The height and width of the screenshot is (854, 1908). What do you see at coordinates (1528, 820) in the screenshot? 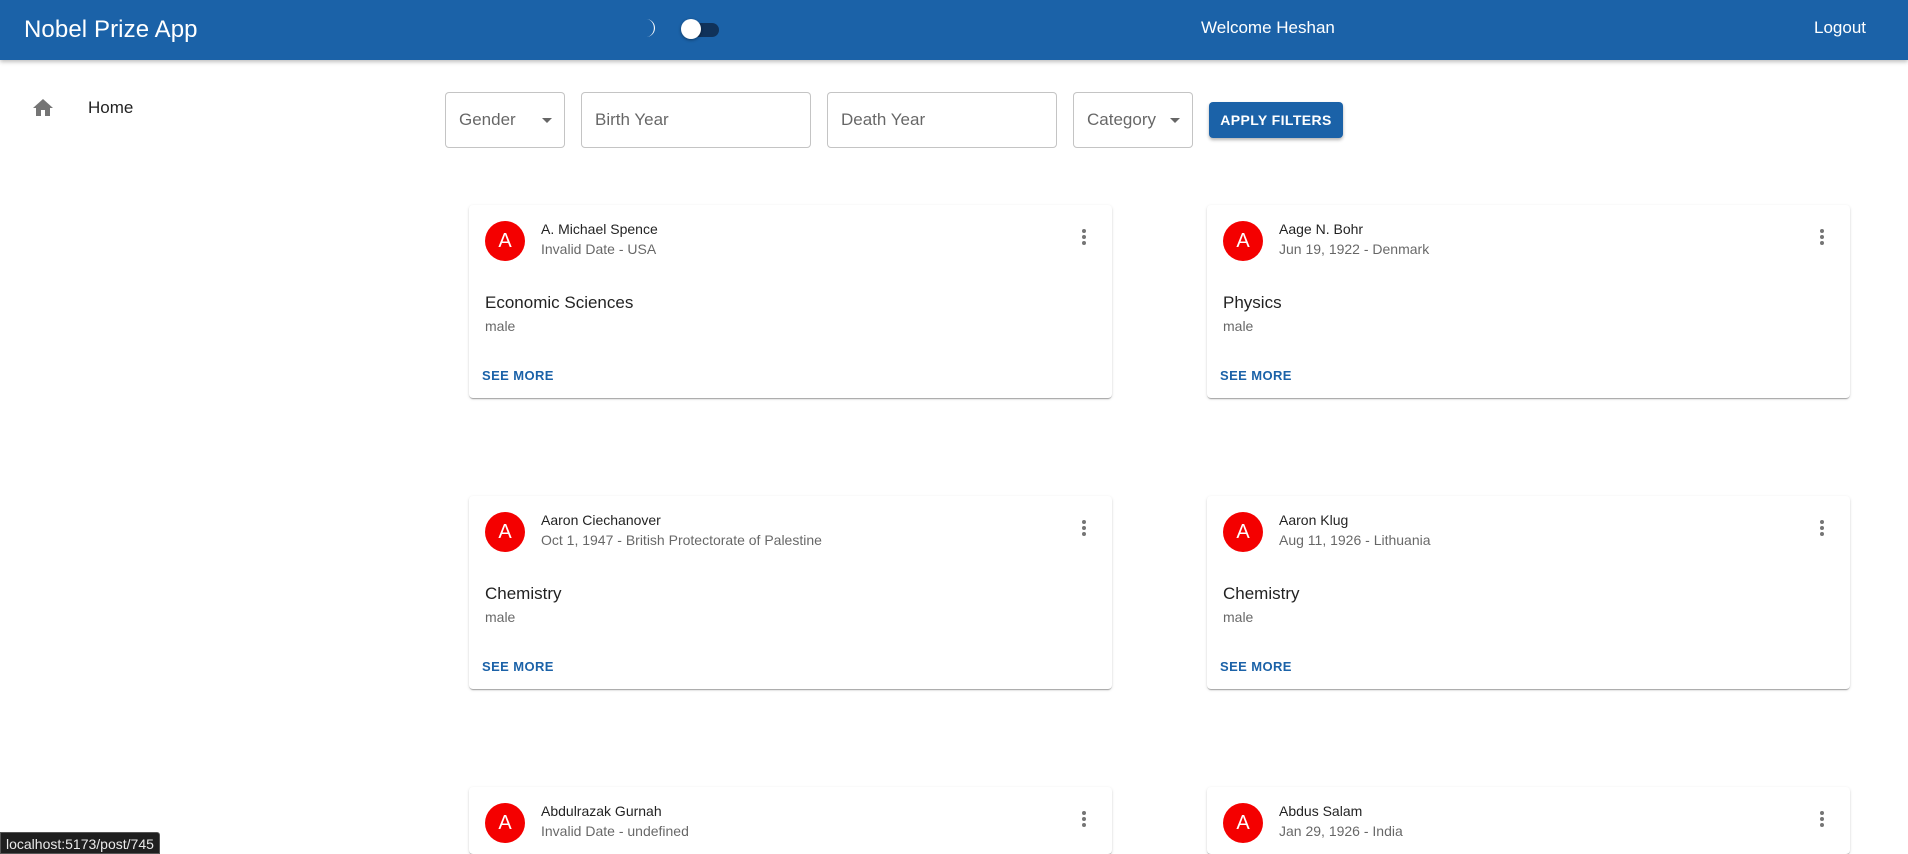
I see `laureate-card: A Abdus Salam Jan 29, 1926 - India` at bounding box center [1528, 820].